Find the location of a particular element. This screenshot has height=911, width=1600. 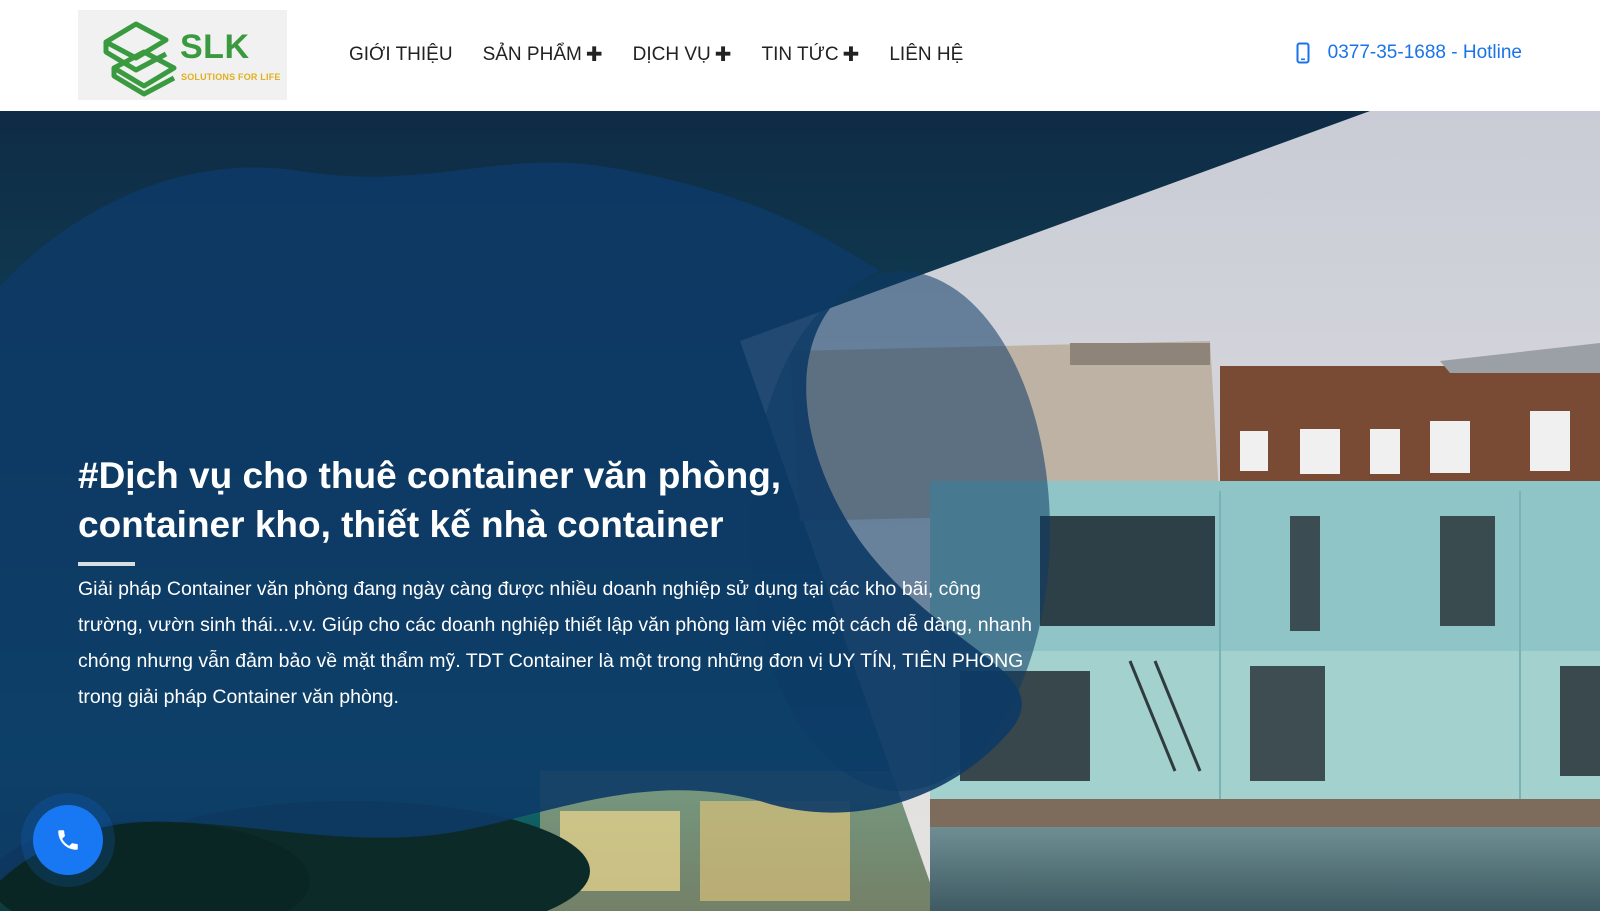

phone-icon is located at coordinates (68, 840).